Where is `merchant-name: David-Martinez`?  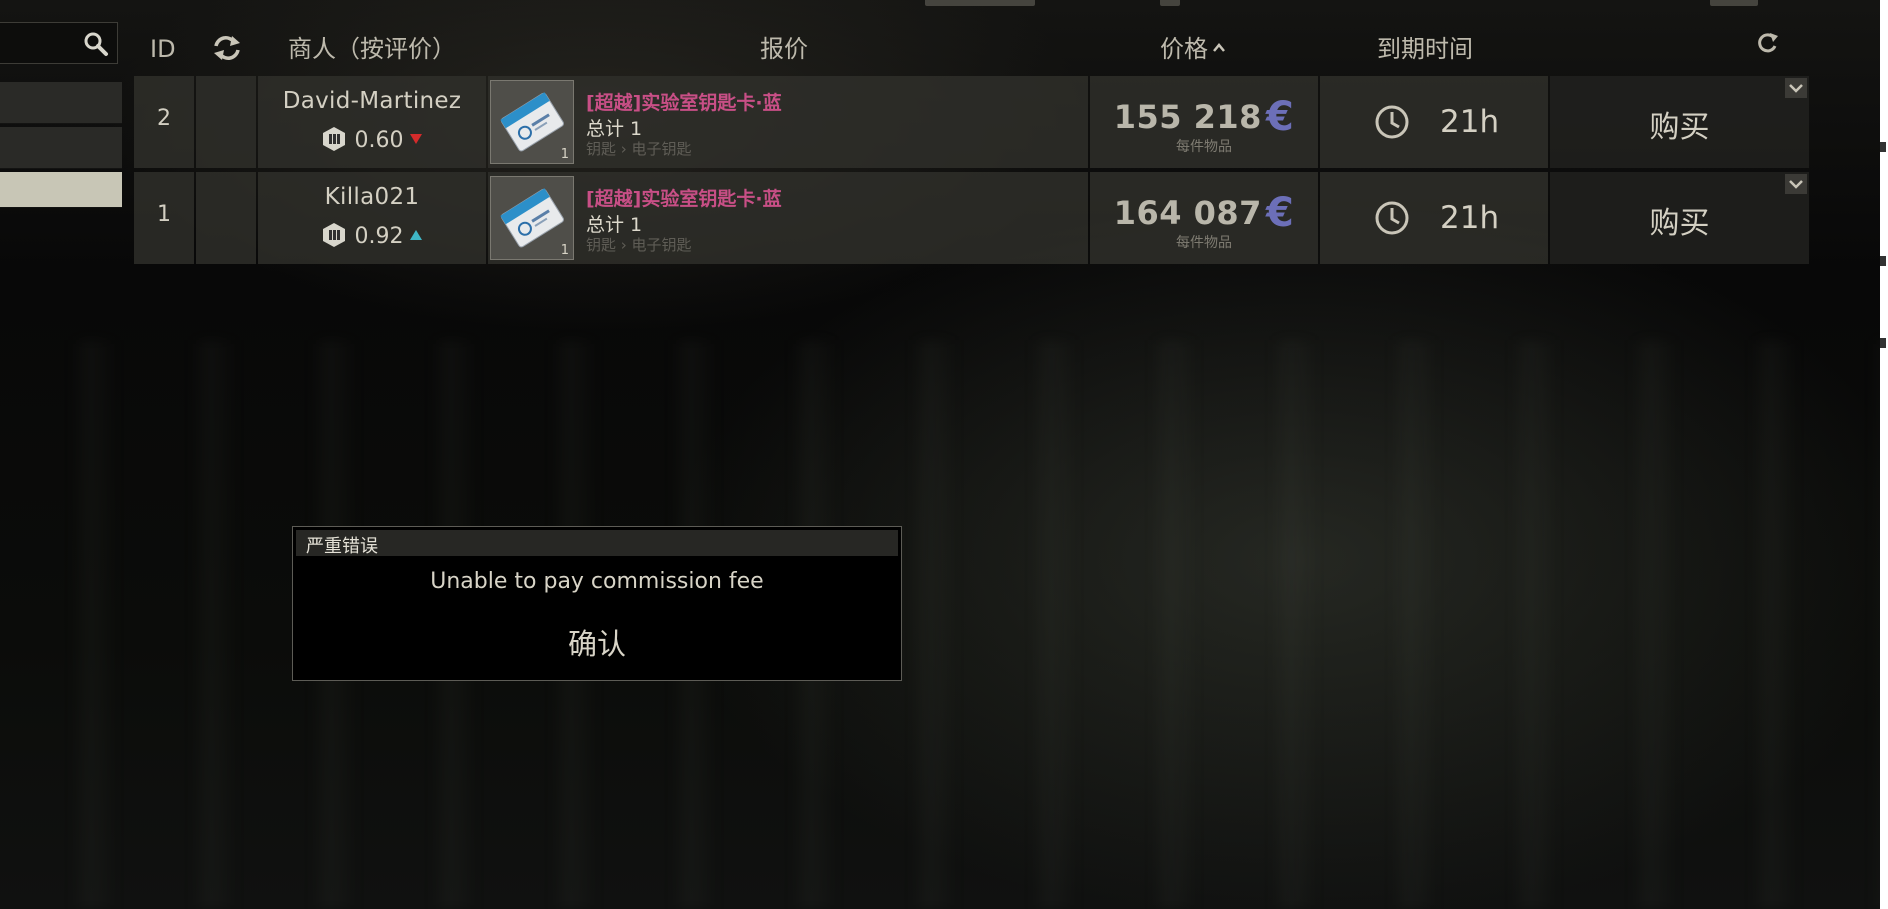
merchant-name: David-Martinez is located at coordinates (372, 101).